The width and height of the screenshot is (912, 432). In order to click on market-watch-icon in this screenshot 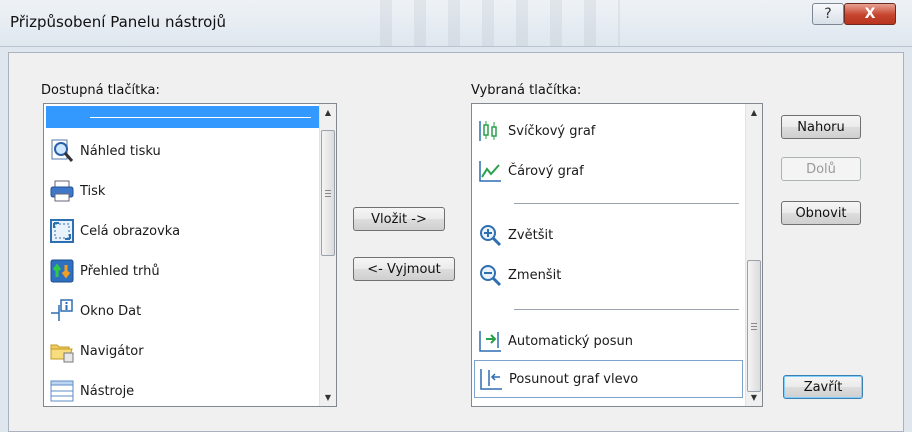, I will do `click(62, 271)`.